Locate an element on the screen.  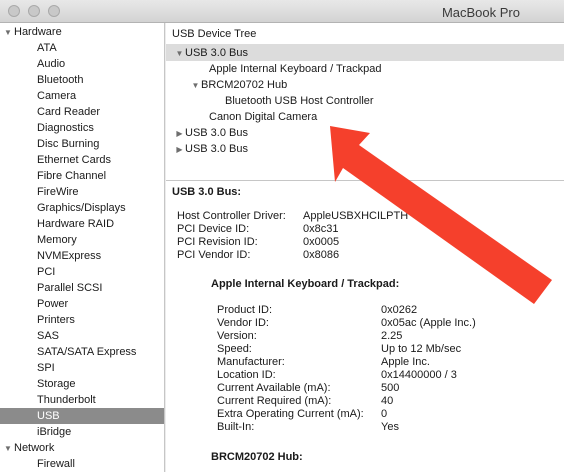
property-key: Location ID: is located at coordinates (246, 375).